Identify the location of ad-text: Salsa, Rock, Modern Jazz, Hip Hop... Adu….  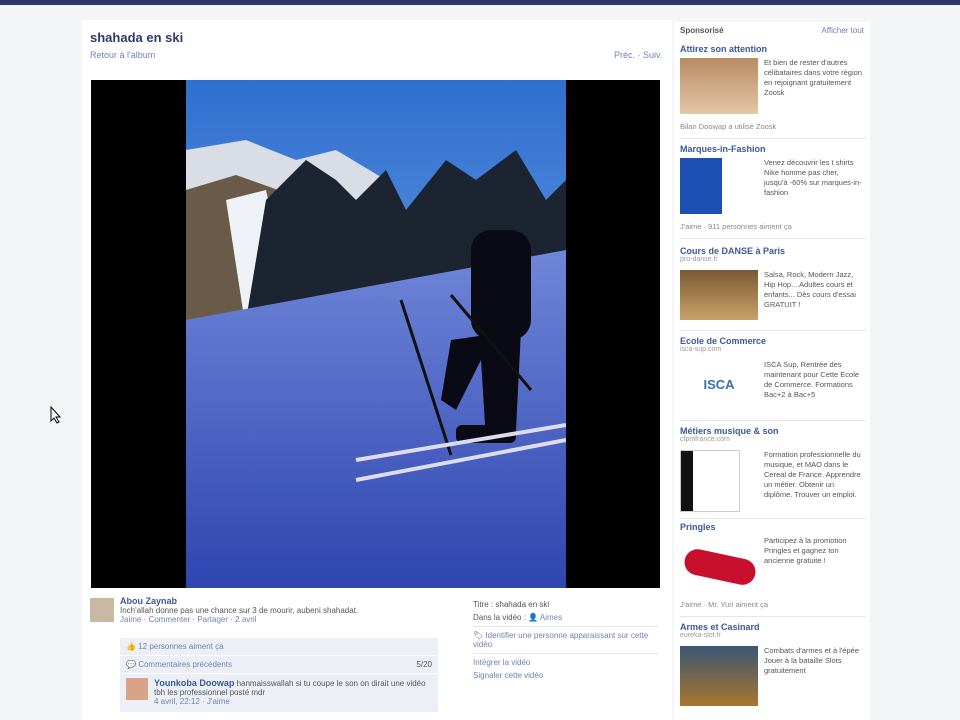
(810, 289).